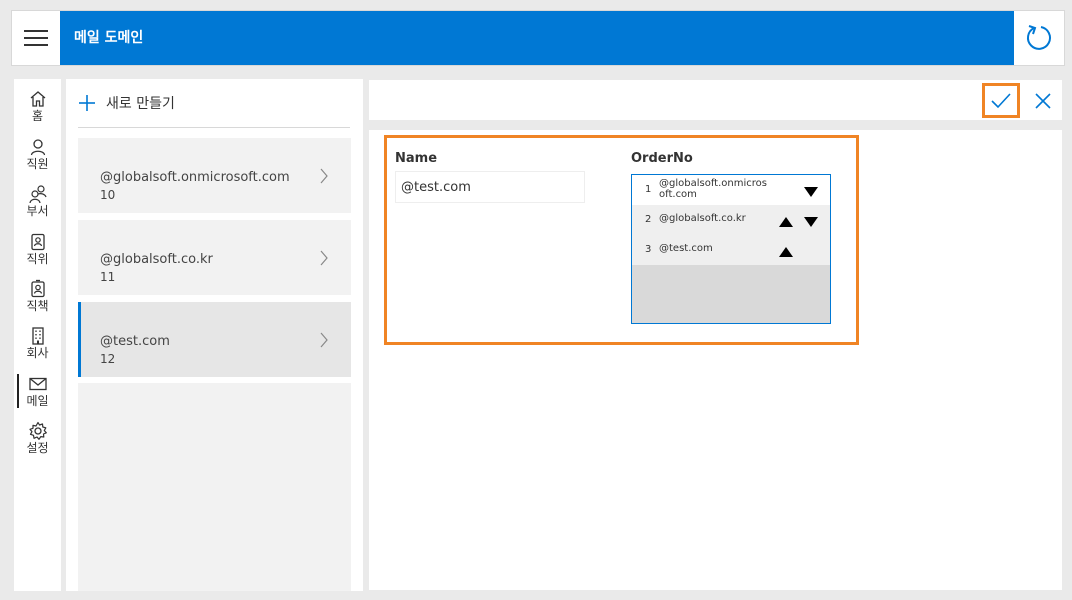 The width and height of the screenshot is (1072, 600). What do you see at coordinates (37, 164) in the screenshot?
I see `rail-label: 직원` at bounding box center [37, 164].